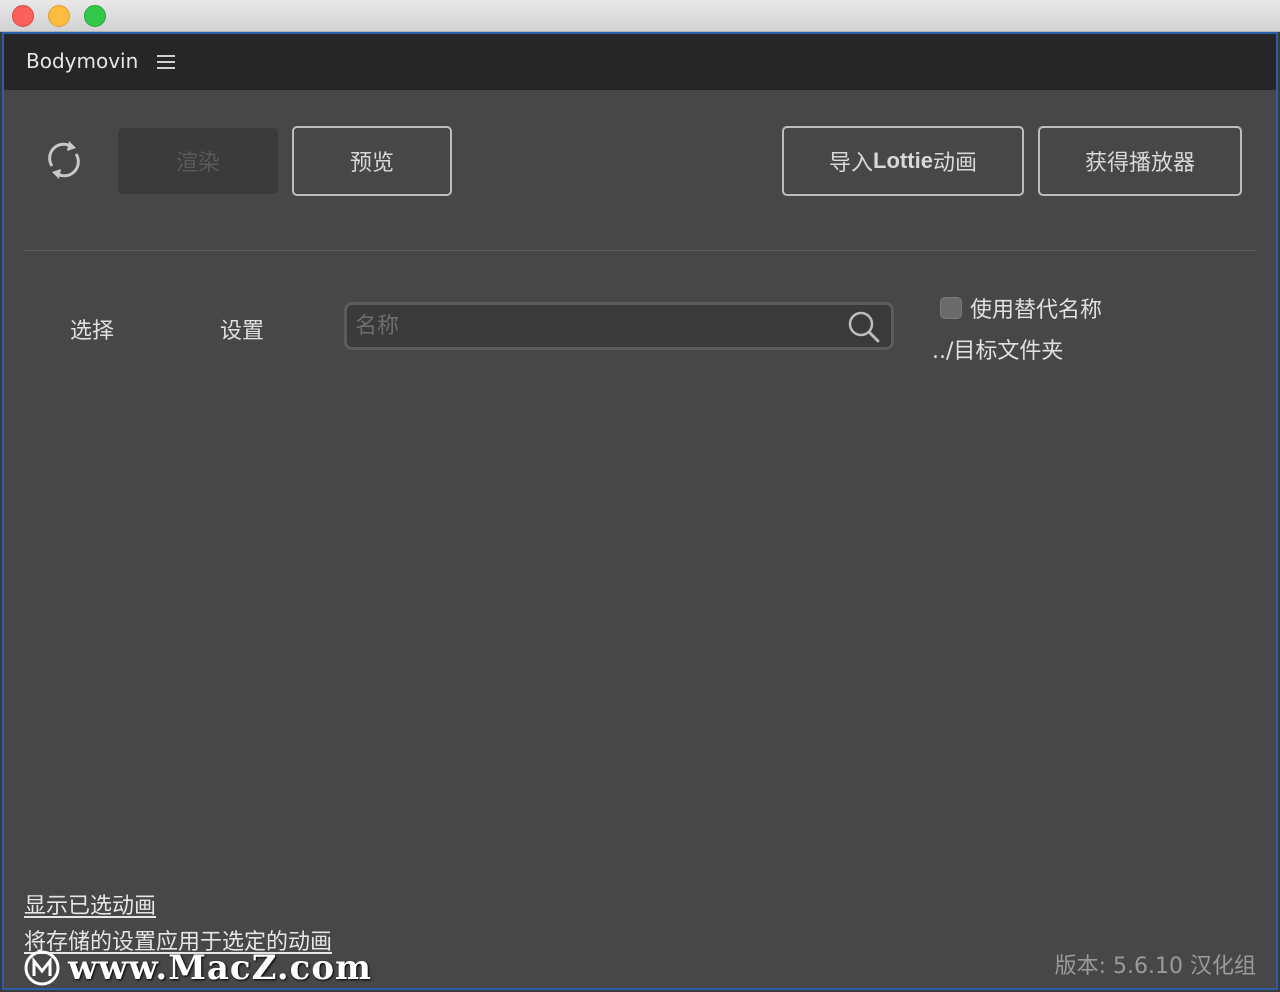 The height and width of the screenshot is (992, 1280). What do you see at coordinates (851, 163) in the screenshot?
I see `import-lottie-prefix: 导入` at bounding box center [851, 163].